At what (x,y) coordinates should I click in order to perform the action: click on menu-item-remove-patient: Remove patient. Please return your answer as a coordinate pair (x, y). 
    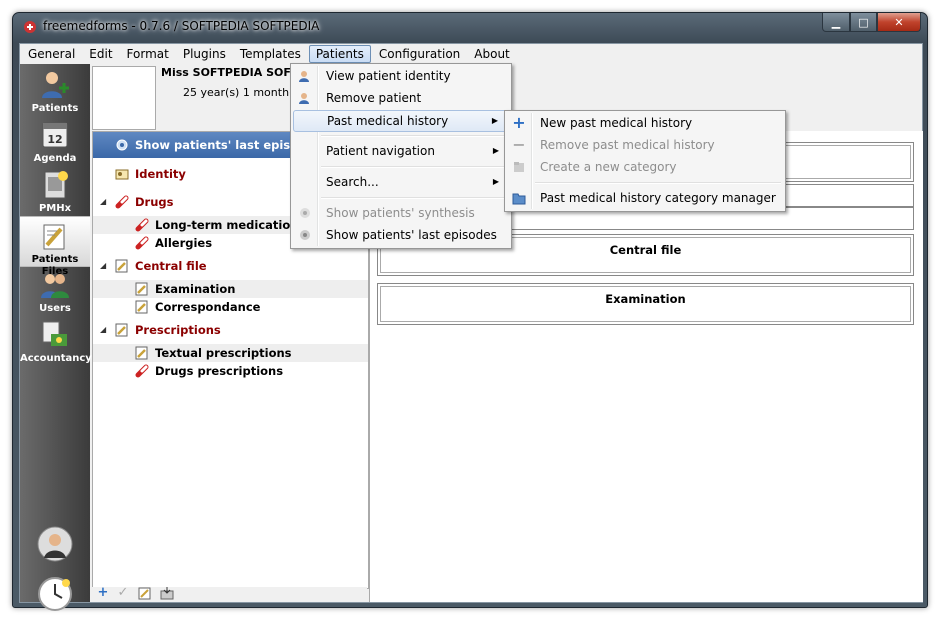
    Looking at the image, I should click on (400, 98).